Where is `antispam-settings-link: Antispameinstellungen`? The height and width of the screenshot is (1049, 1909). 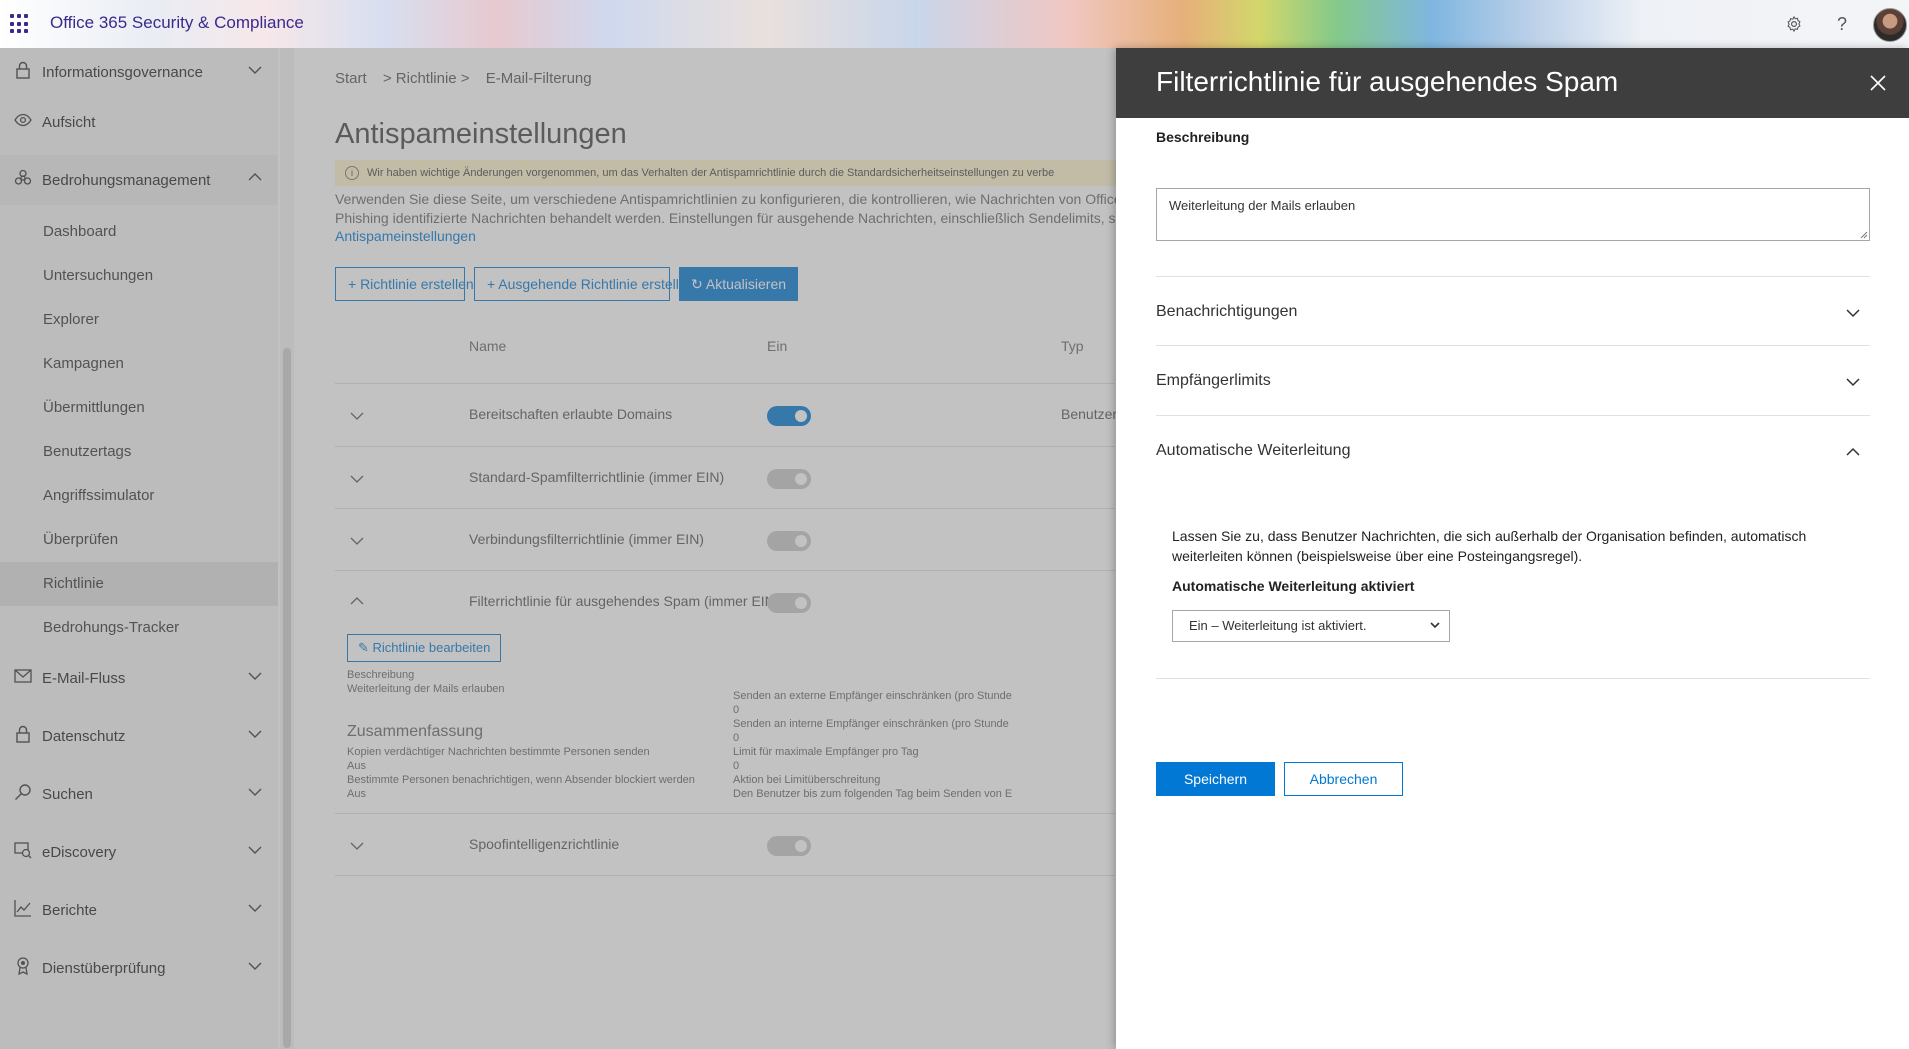 antispam-settings-link: Antispameinstellungen is located at coordinates (405, 236).